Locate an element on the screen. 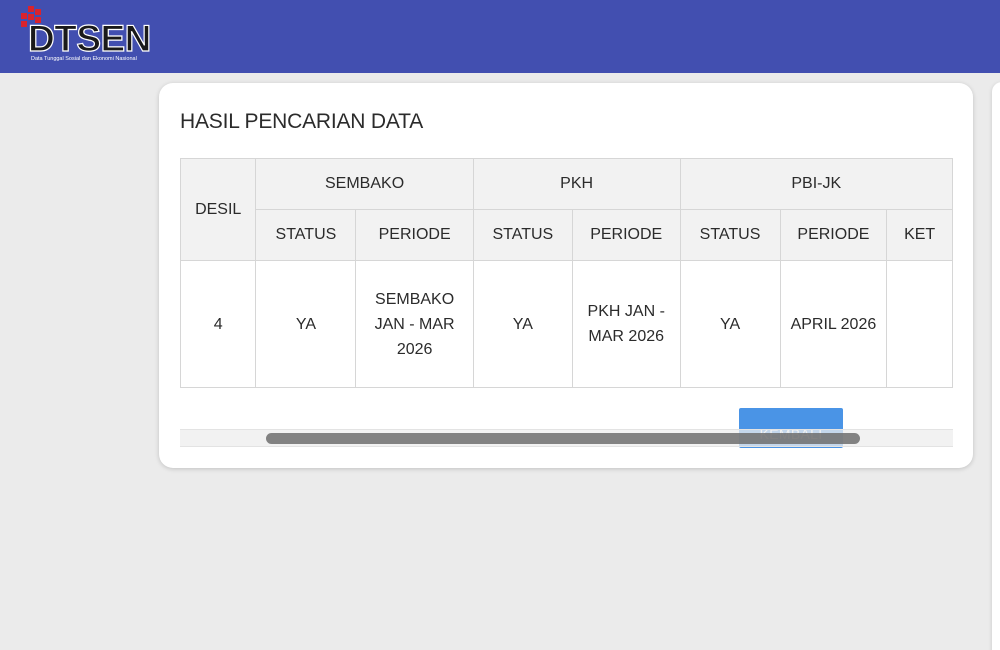 The height and width of the screenshot is (650, 1000). cell-sembako-status: YA is located at coordinates (306, 324).